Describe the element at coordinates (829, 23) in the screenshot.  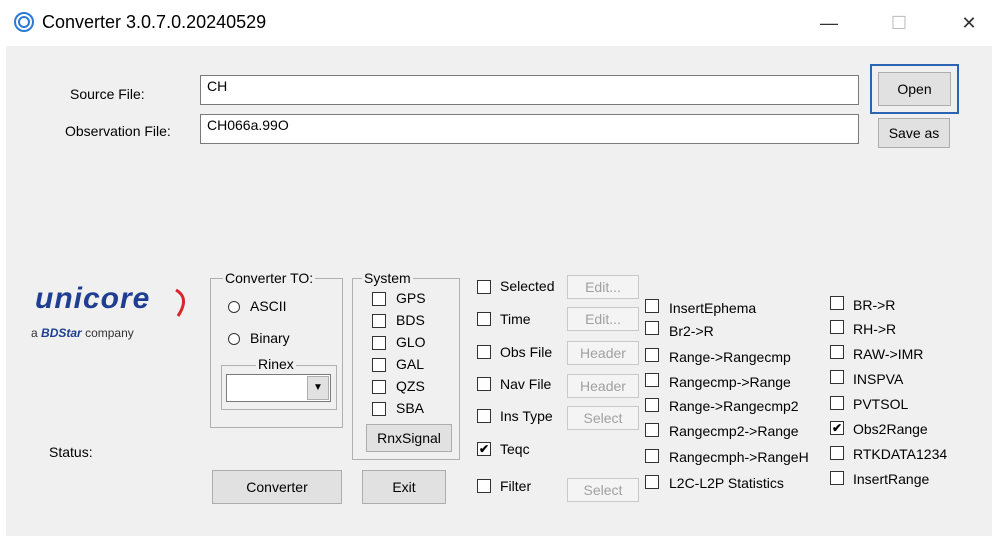
I see `minimize-button: —` at that location.